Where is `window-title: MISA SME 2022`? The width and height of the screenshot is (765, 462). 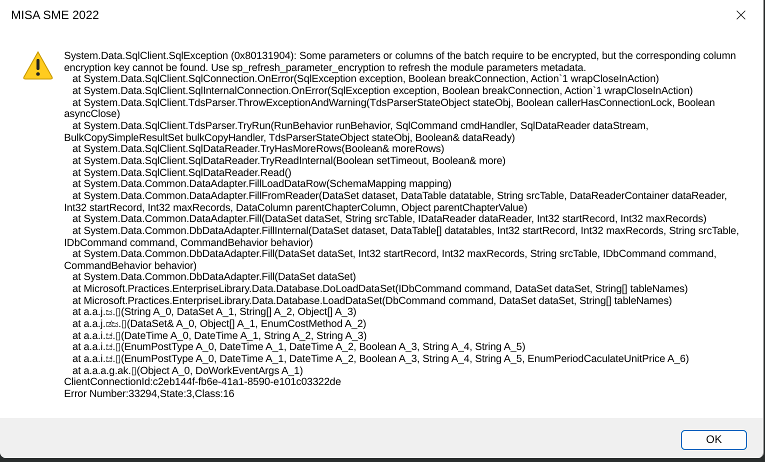 window-title: MISA SME 2022 is located at coordinates (55, 15).